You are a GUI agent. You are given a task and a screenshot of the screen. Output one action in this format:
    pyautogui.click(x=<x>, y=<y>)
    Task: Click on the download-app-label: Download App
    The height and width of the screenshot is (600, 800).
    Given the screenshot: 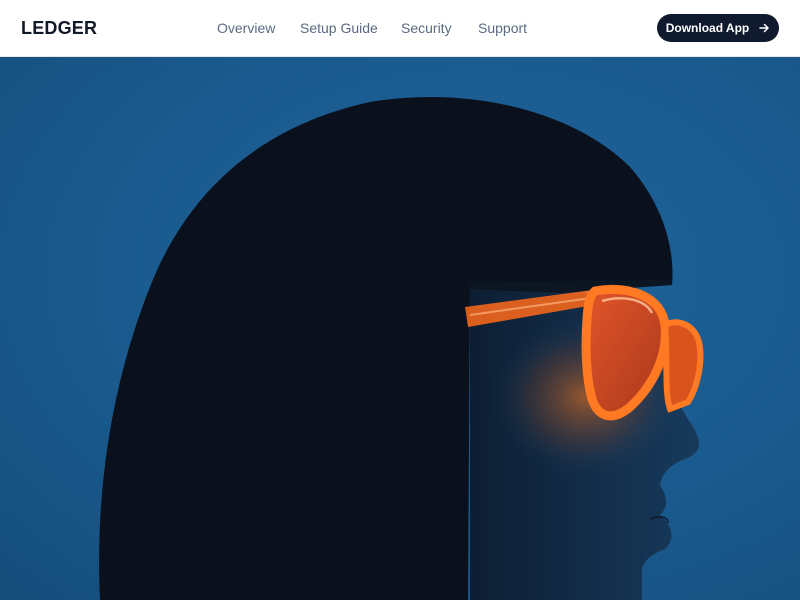 What is the action you would take?
    pyautogui.click(x=707, y=28)
    